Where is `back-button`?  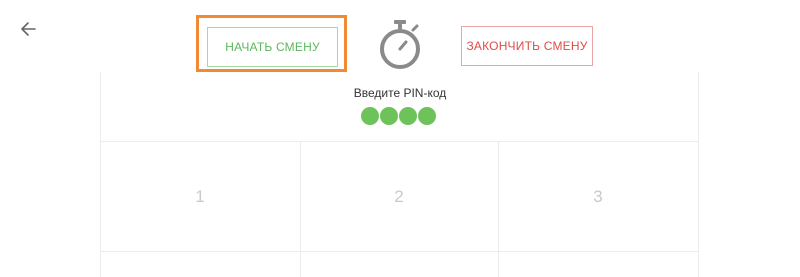 back-button is located at coordinates (29, 29).